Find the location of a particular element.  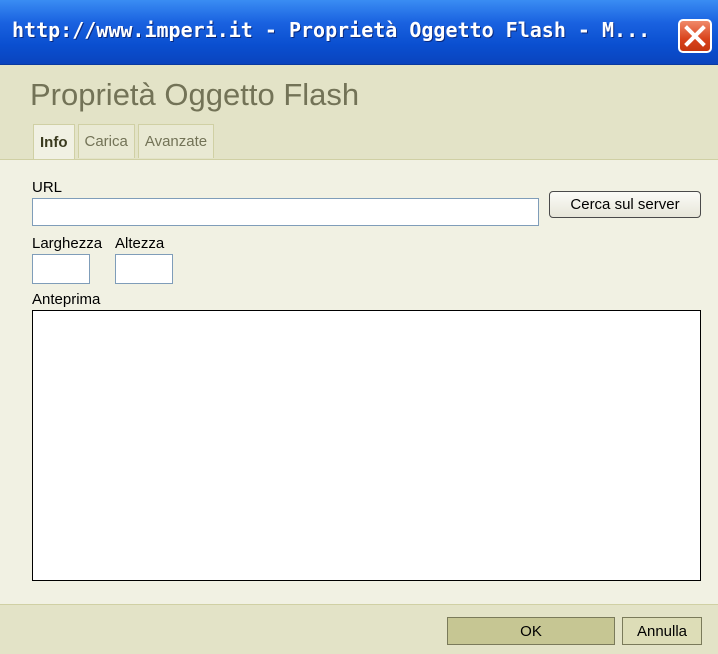

cancel-button: Annulla is located at coordinates (662, 631).